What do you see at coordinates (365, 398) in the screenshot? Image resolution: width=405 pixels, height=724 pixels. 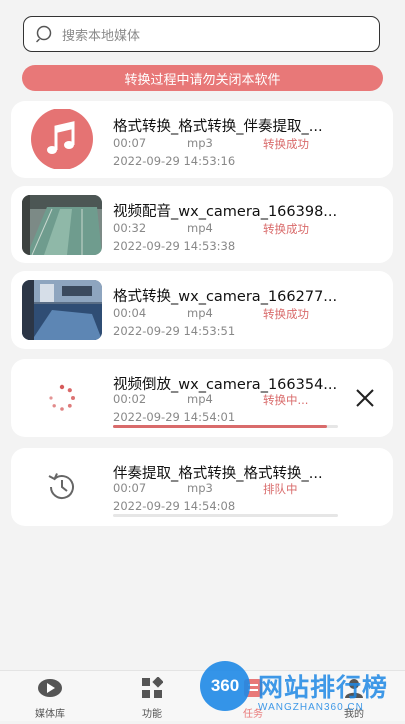 I see `close-icon` at bounding box center [365, 398].